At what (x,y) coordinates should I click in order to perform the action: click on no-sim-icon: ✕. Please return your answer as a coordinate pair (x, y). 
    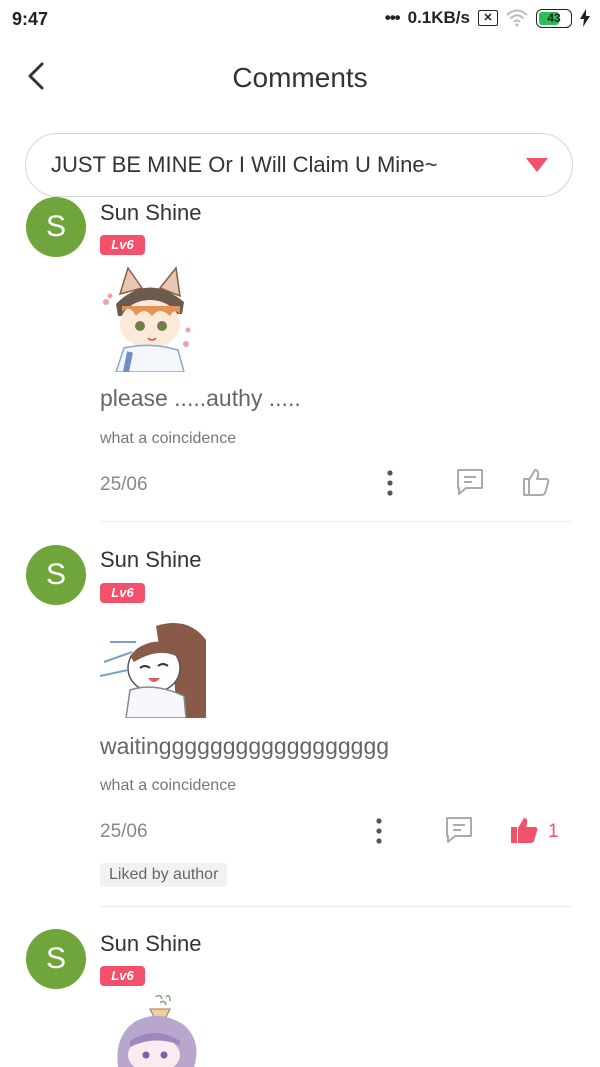
    Looking at the image, I should click on (488, 18).